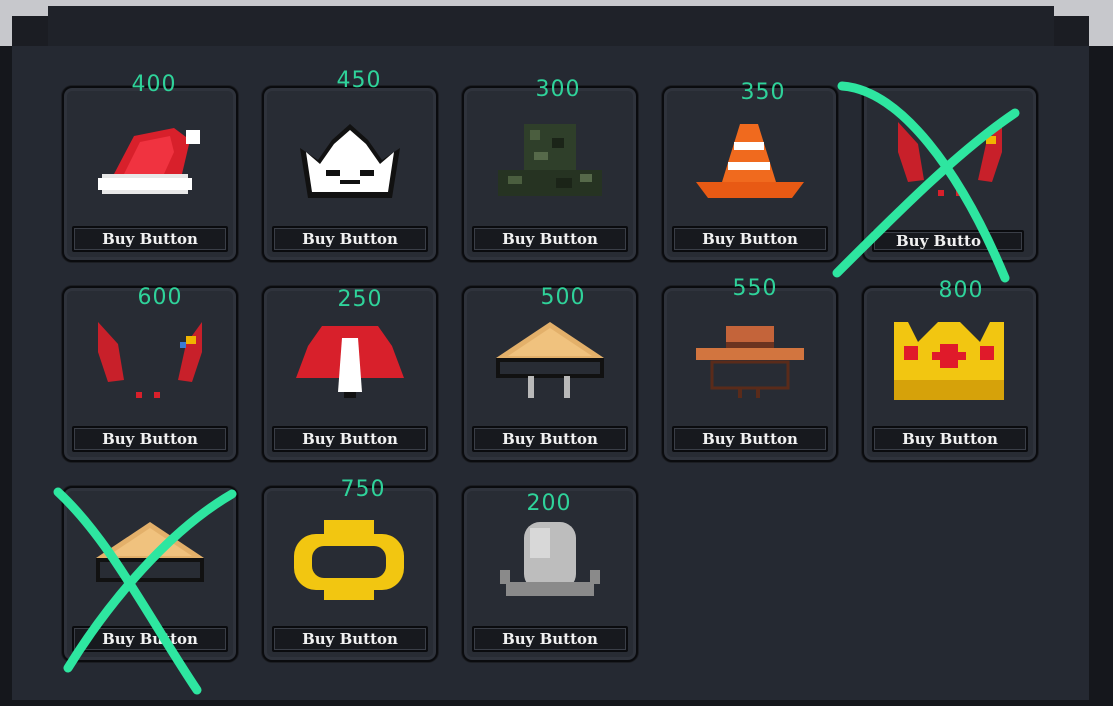 This screenshot has height=706, width=1113. I want to click on item-price: 500, so click(563, 297).